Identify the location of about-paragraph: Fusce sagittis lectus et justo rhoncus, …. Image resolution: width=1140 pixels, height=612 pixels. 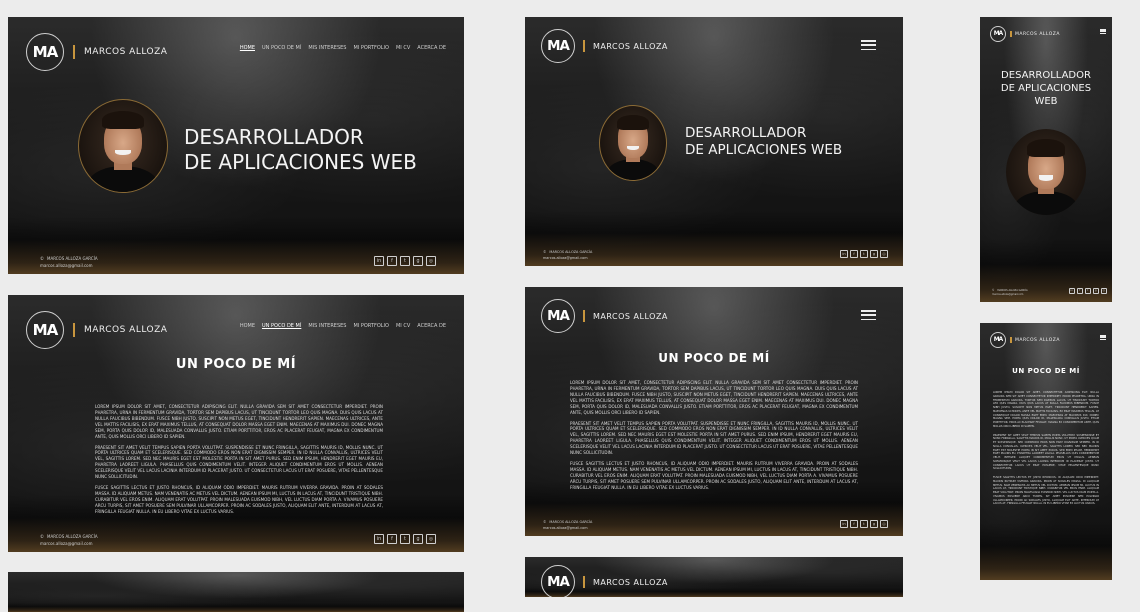
(239, 499).